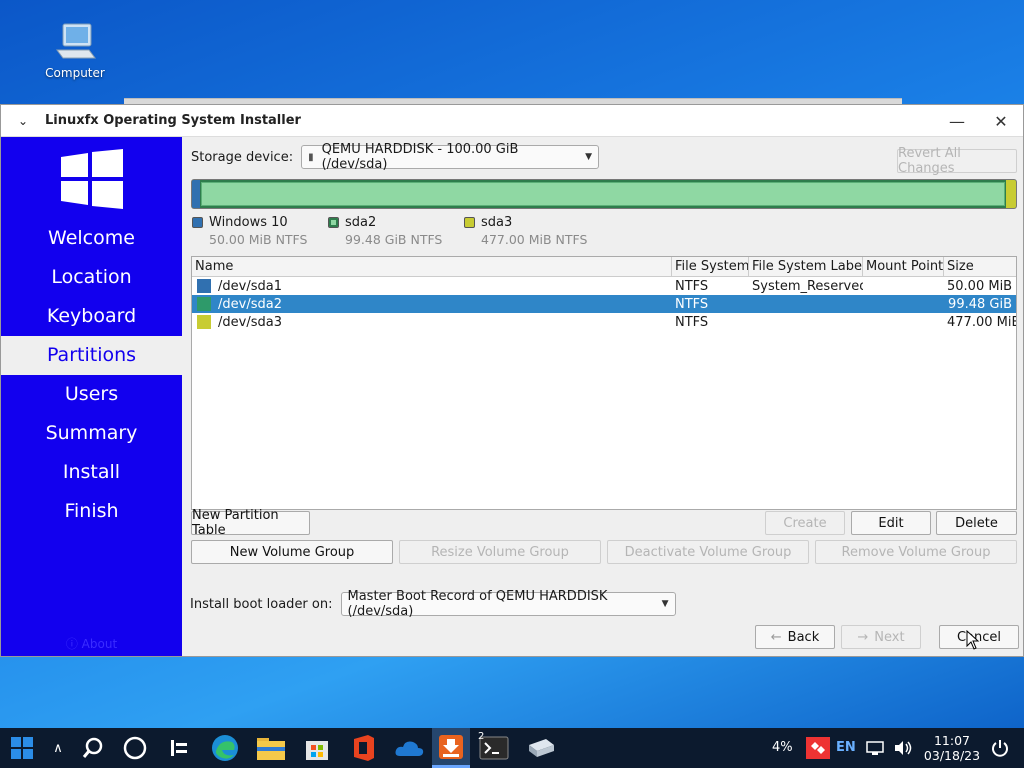 The width and height of the screenshot is (1024, 768). What do you see at coordinates (173, 120) in the screenshot?
I see `window-title: Linuxfx Operating System Installer` at bounding box center [173, 120].